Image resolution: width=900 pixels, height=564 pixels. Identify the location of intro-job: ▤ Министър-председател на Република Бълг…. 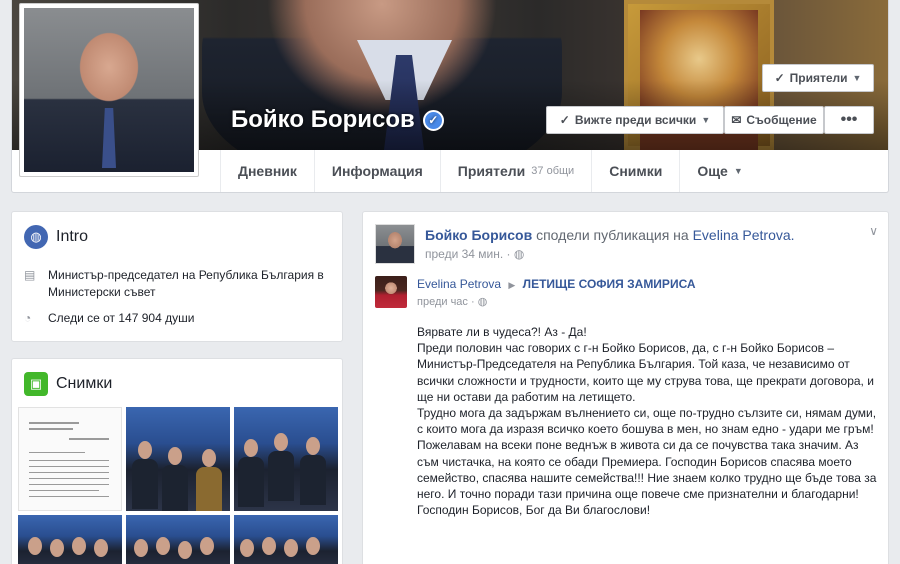
(174, 283).